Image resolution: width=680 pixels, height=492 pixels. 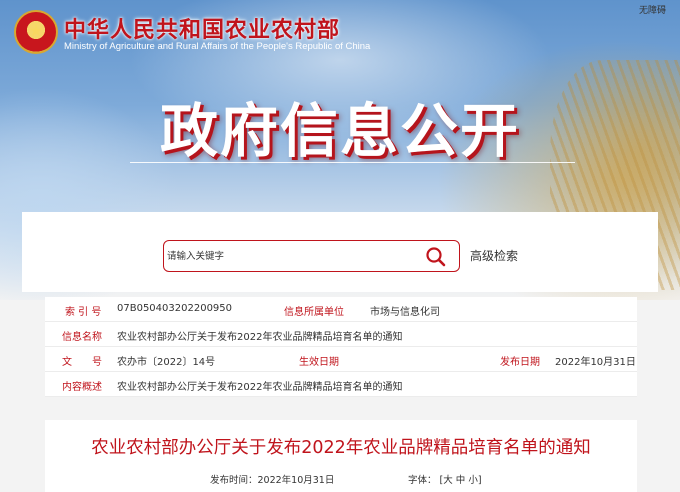 What do you see at coordinates (82, 337) in the screenshot?
I see `name-label: 信息名称` at bounding box center [82, 337].